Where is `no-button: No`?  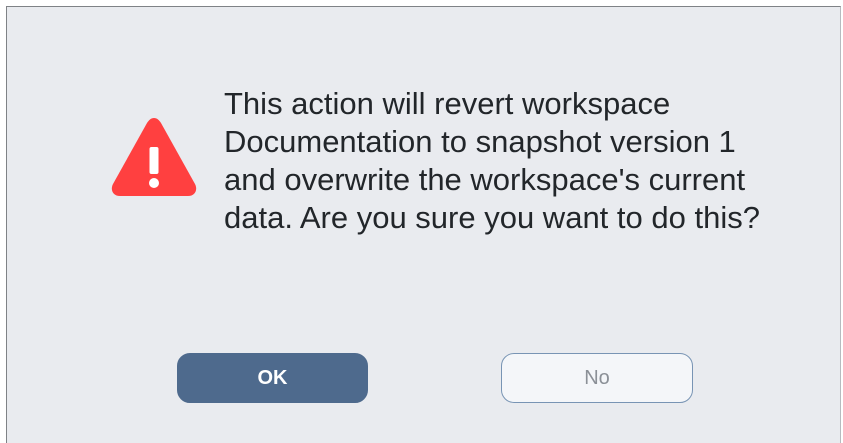 no-button: No is located at coordinates (597, 378).